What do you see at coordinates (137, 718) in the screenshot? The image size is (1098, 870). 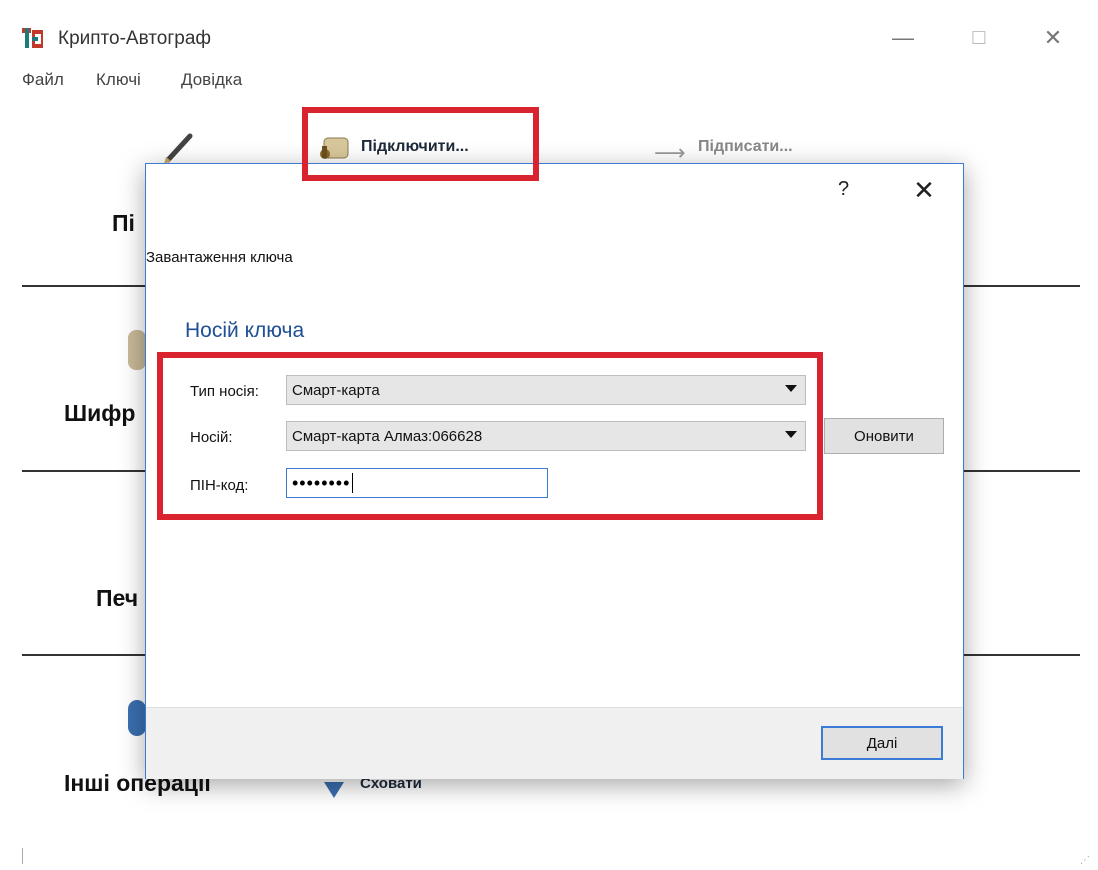 I see `globe-icon` at bounding box center [137, 718].